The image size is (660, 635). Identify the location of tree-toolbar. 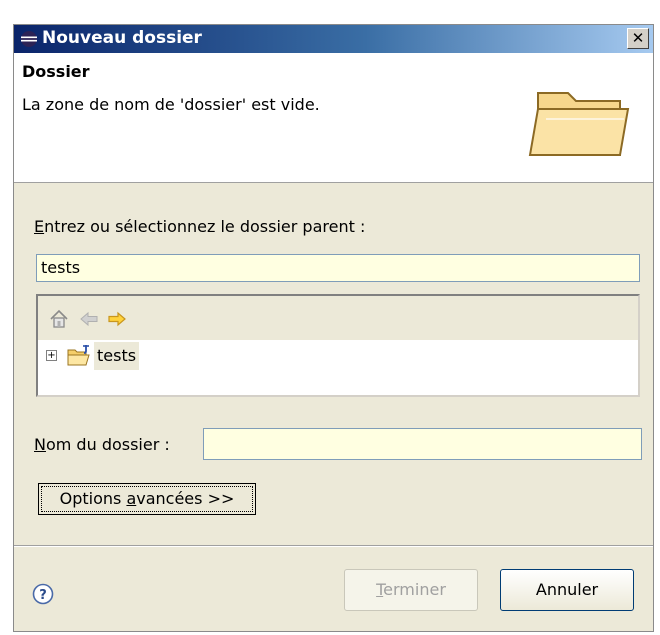
(338, 318).